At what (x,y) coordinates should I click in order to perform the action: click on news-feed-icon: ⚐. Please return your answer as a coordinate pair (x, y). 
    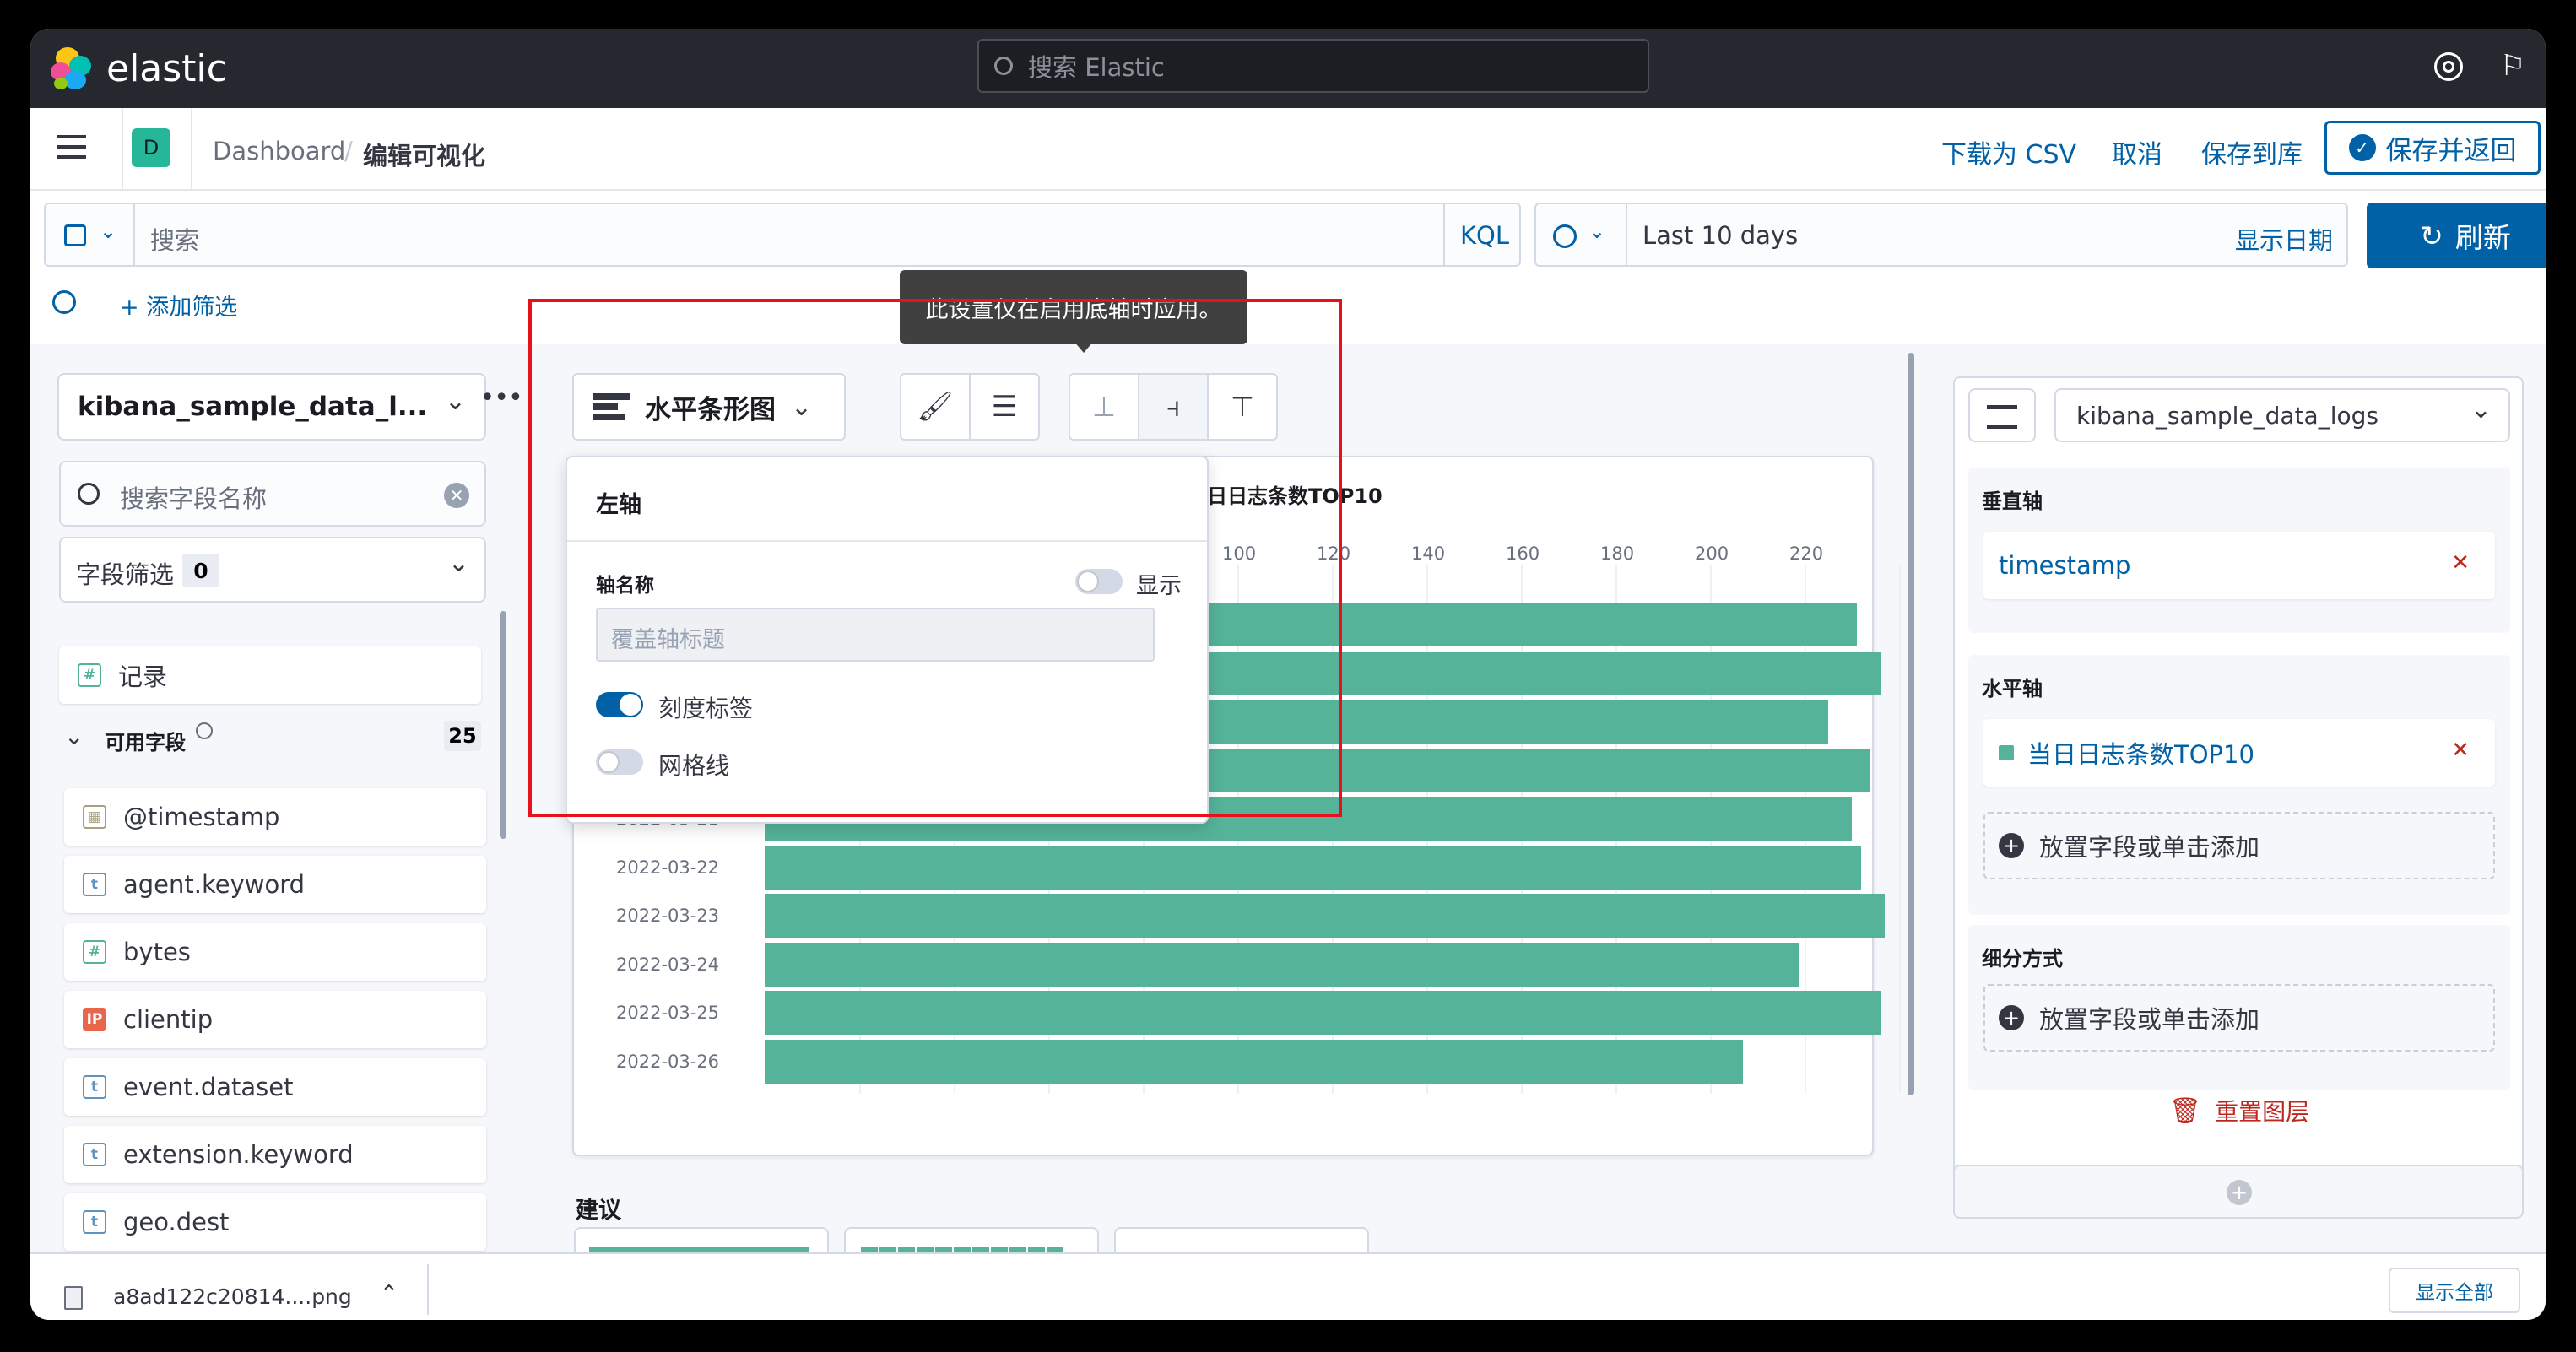
    Looking at the image, I should click on (2515, 66).